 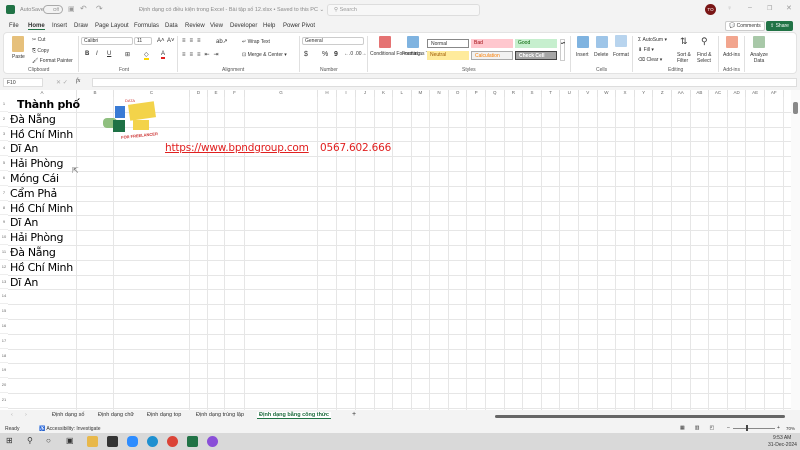 What do you see at coordinates (87, 54) in the screenshot?
I see `bold-button: B` at bounding box center [87, 54].